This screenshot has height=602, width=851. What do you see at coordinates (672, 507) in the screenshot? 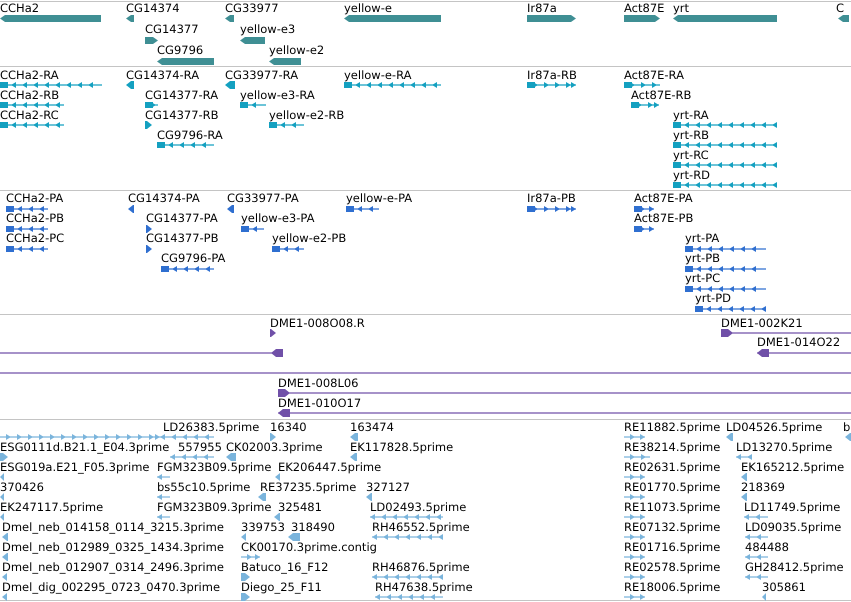
I see `feature-label: RE11073.5prime` at bounding box center [672, 507].